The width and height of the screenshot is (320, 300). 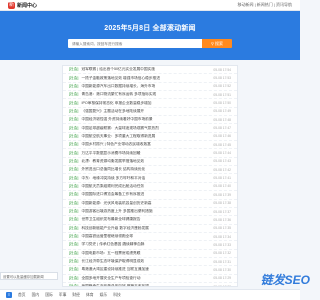 I want to click on news-title-link: IPO审核保持常态化 申报企业数量稳步增加, so click(x=145, y=103).